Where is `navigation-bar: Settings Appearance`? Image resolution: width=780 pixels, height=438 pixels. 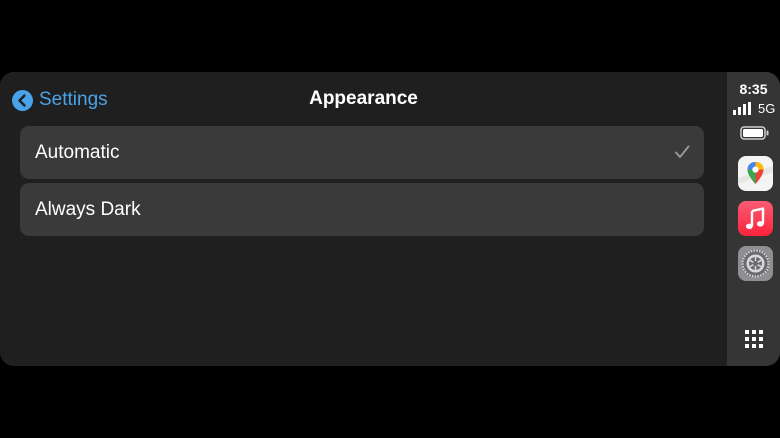 navigation-bar: Settings Appearance is located at coordinates (363, 99).